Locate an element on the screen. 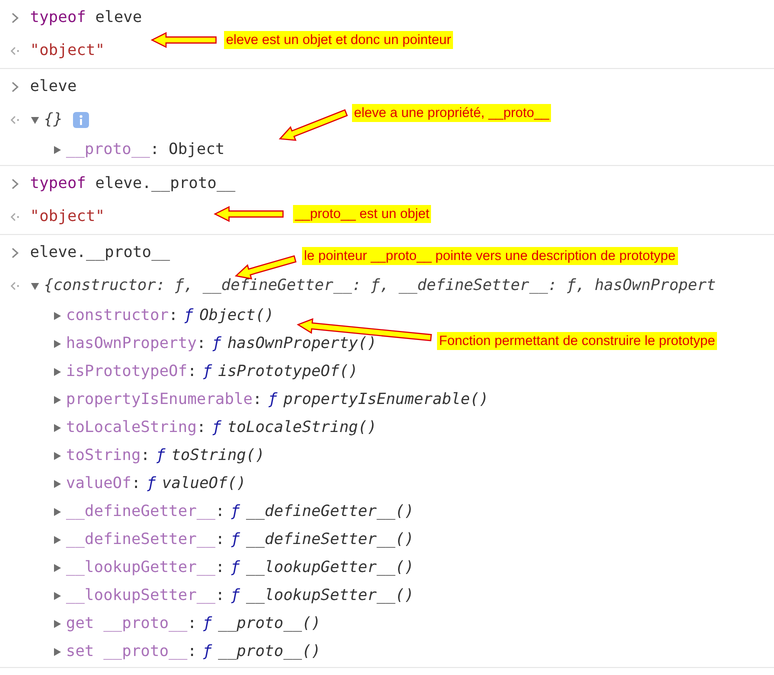 Image resolution: width=774 pixels, height=675 pixels. function-name: toLocaleString() is located at coordinates (302, 427).